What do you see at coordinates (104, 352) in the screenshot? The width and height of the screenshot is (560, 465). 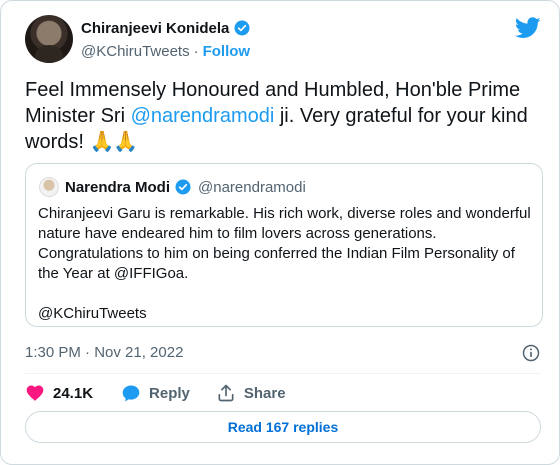 I see `tweet-timestamp: 1:30 PM · Nov 21, 2022` at bounding box center [104, 352].